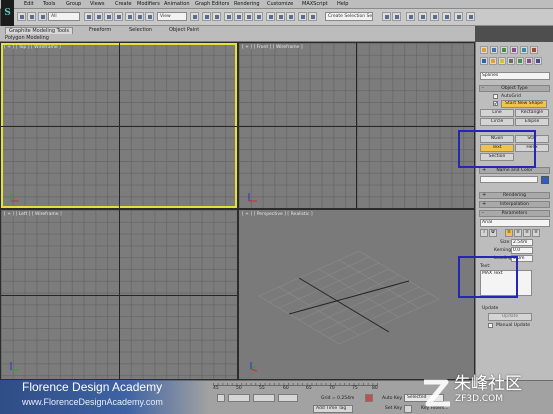 The width and height of the screenshot is (553, 414). Describe the element at coordinates (529, 61) in the screenshot. I see `space-warps-icon` at that location.